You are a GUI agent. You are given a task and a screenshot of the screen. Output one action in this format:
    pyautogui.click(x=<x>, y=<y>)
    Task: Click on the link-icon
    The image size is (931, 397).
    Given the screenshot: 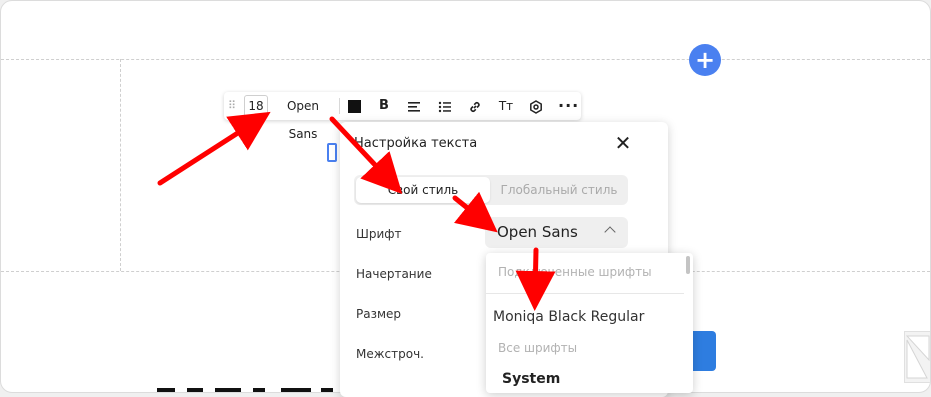 What is the action you would take?
    pyautogui.click(x=475, y=106)
    